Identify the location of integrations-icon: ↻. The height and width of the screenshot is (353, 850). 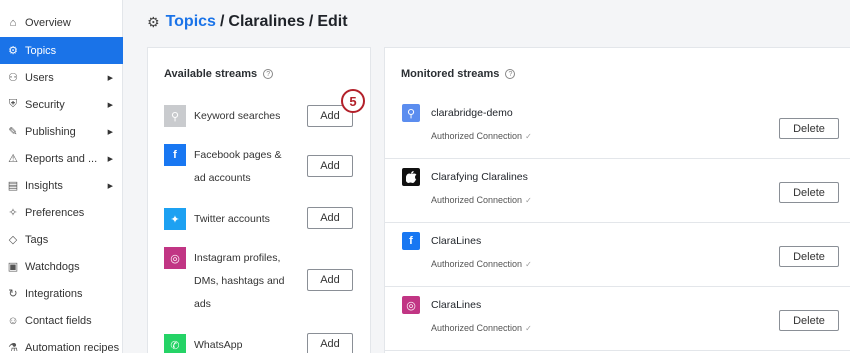
(13, 294).